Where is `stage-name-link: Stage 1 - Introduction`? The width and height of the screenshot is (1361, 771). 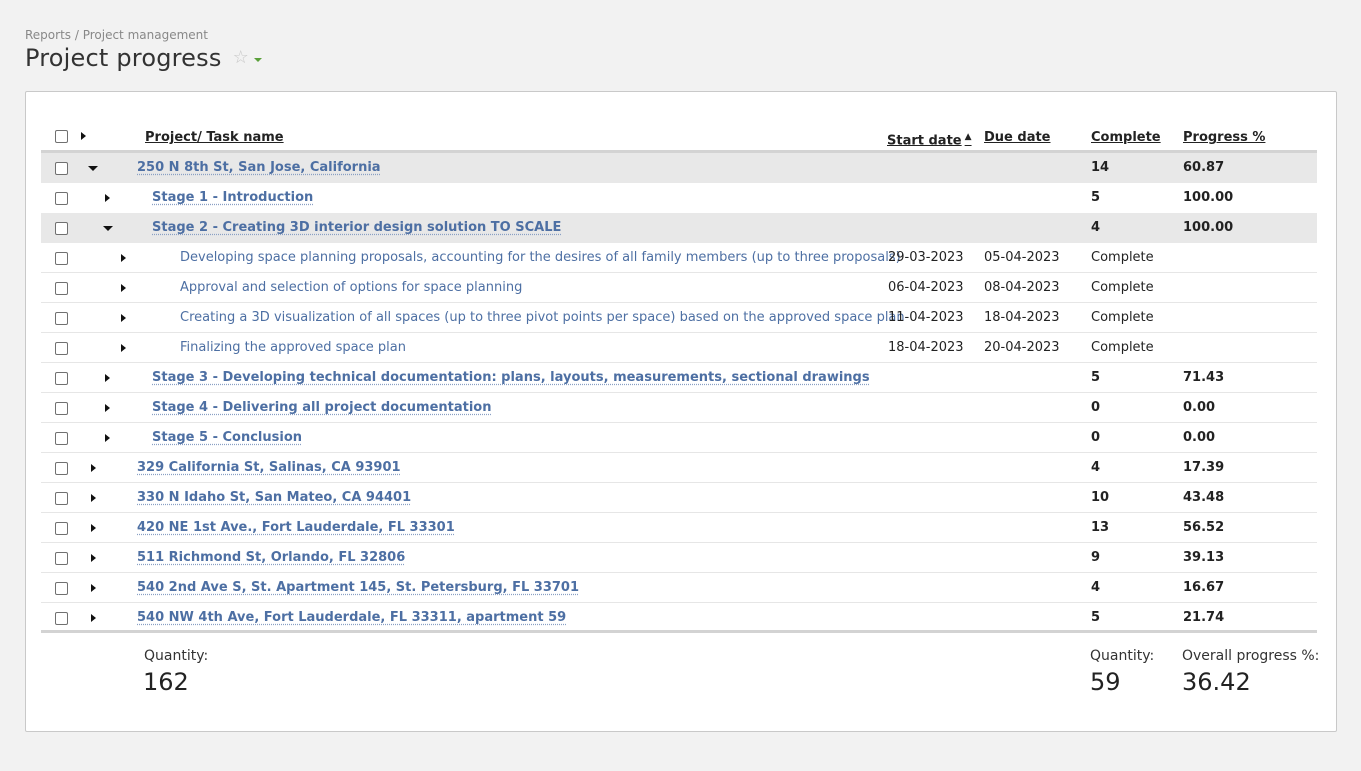 stage-name-link: Stage 1 - Introduction is located at coordinates (232, 198).